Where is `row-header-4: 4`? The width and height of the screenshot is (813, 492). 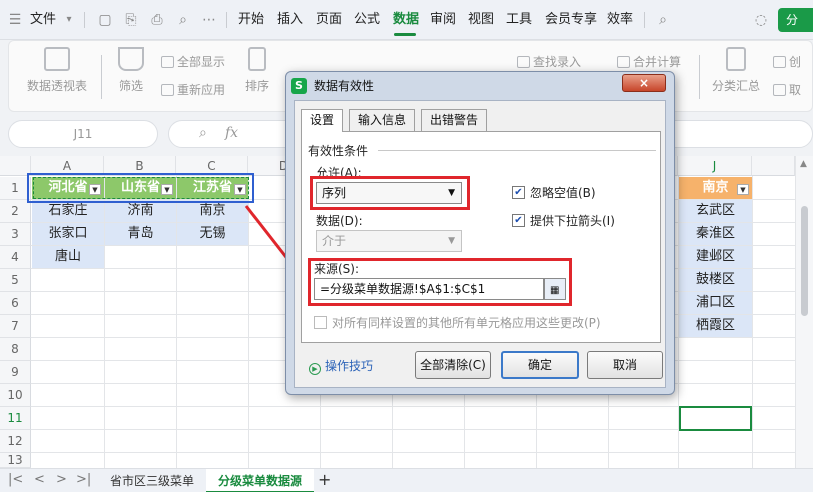 row-header-4: 4 is located at coordinates (15, 257).